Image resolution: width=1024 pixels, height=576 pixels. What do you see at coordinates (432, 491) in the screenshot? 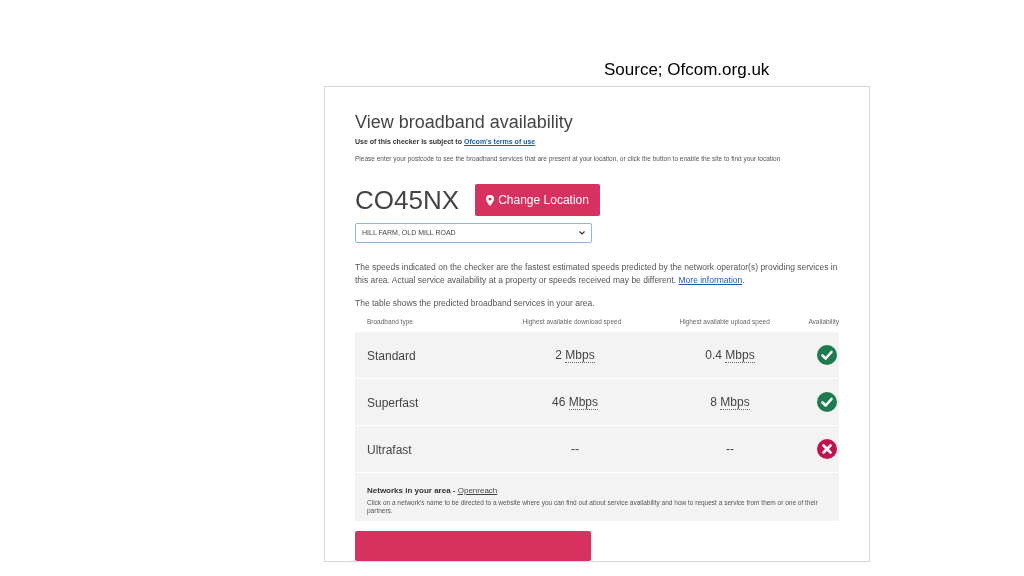
I see `networks-label: Networks in your area - Openreach` at bounding box center [432, 491].